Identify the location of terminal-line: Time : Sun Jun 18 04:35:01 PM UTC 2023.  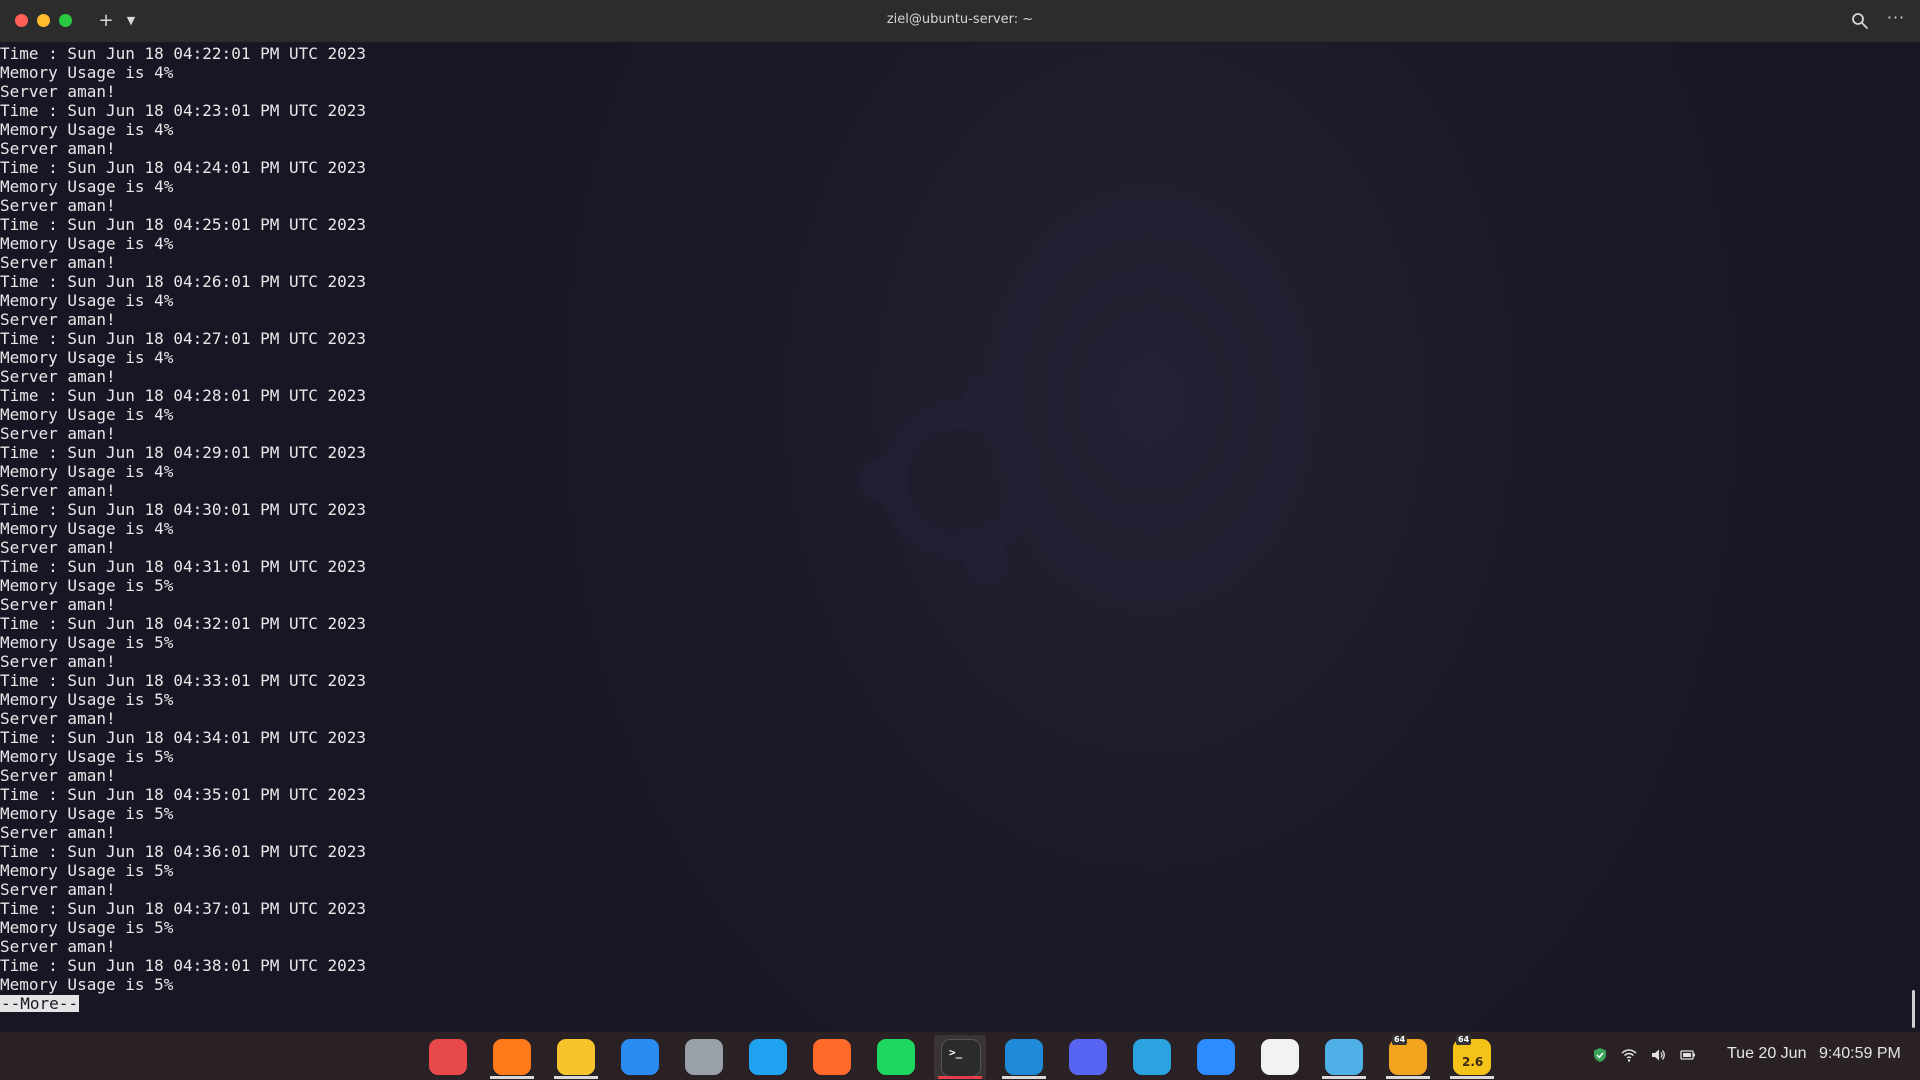
(183, 794).